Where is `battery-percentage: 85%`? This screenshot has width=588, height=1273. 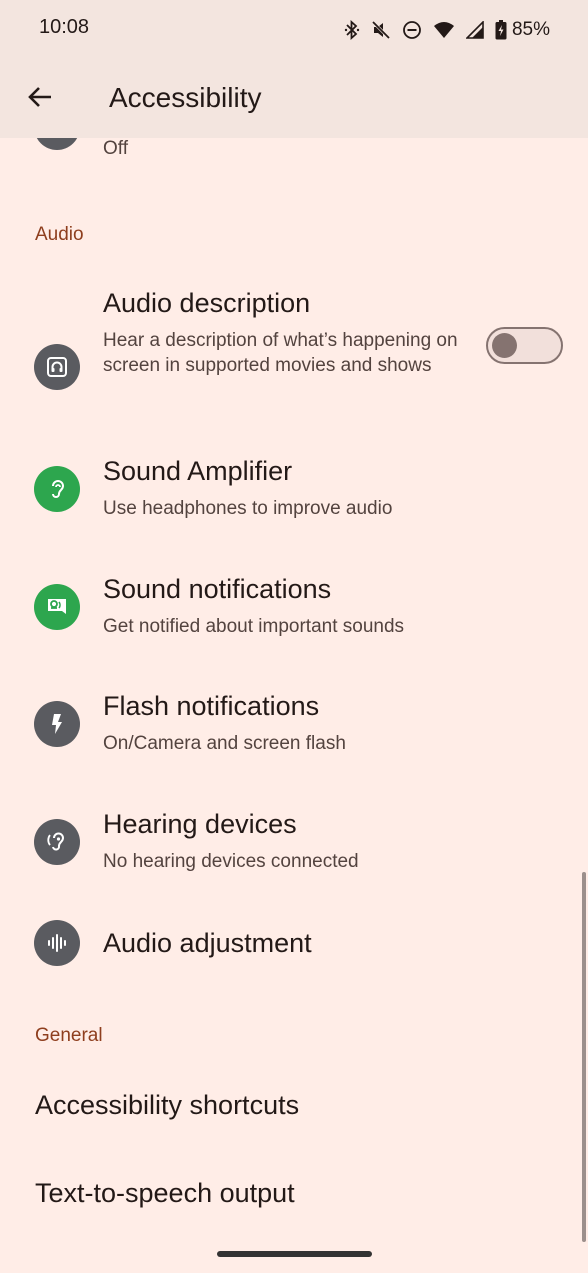 battery-percentage: 85% is located at coordinates (530, 29).